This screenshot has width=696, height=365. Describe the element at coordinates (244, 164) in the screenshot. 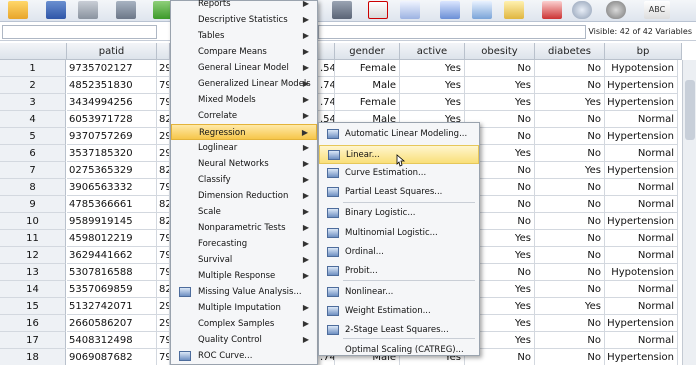

I see `menu-item-neural-networks: Neural Networks ▶` at that location.